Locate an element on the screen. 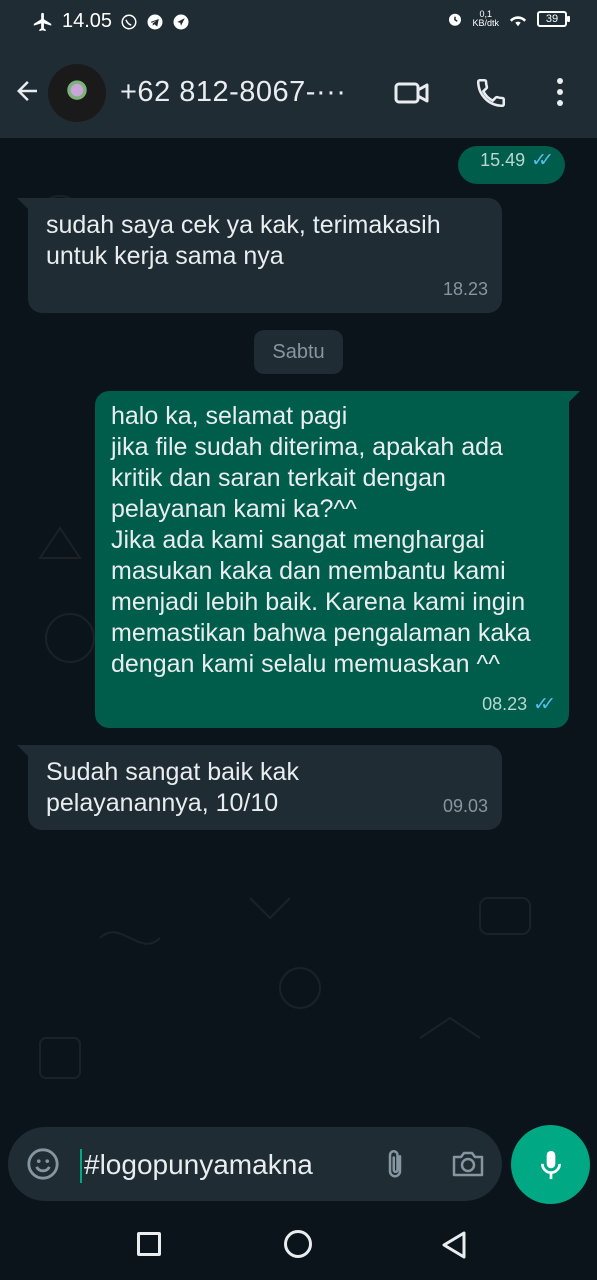 This screenshot has height=1280, width=597. message-composer is located at coordinates (255, 1164).